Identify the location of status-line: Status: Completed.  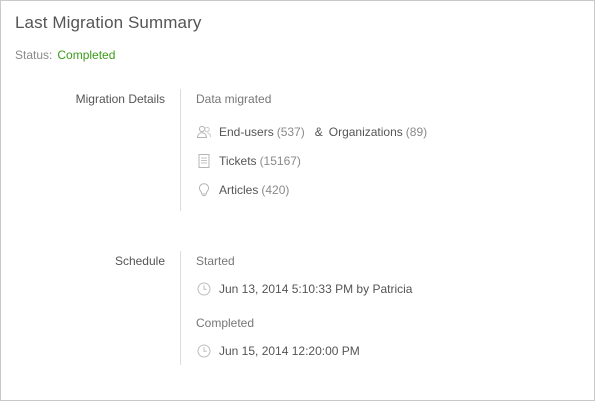
(65, 55).